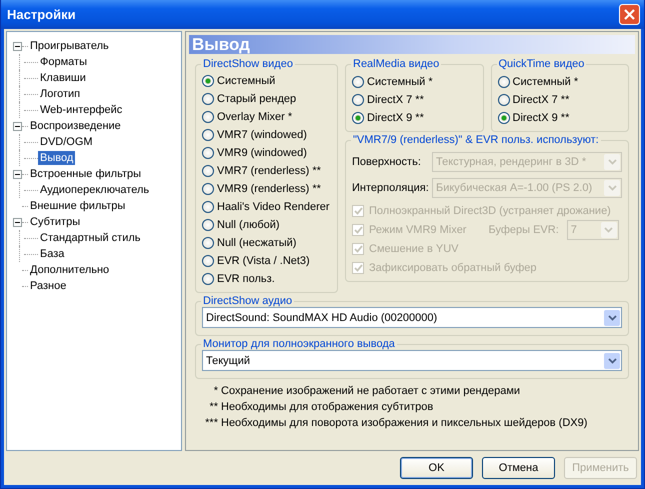  I want to click on field-label: Интерполяция:, so click(391, 188).